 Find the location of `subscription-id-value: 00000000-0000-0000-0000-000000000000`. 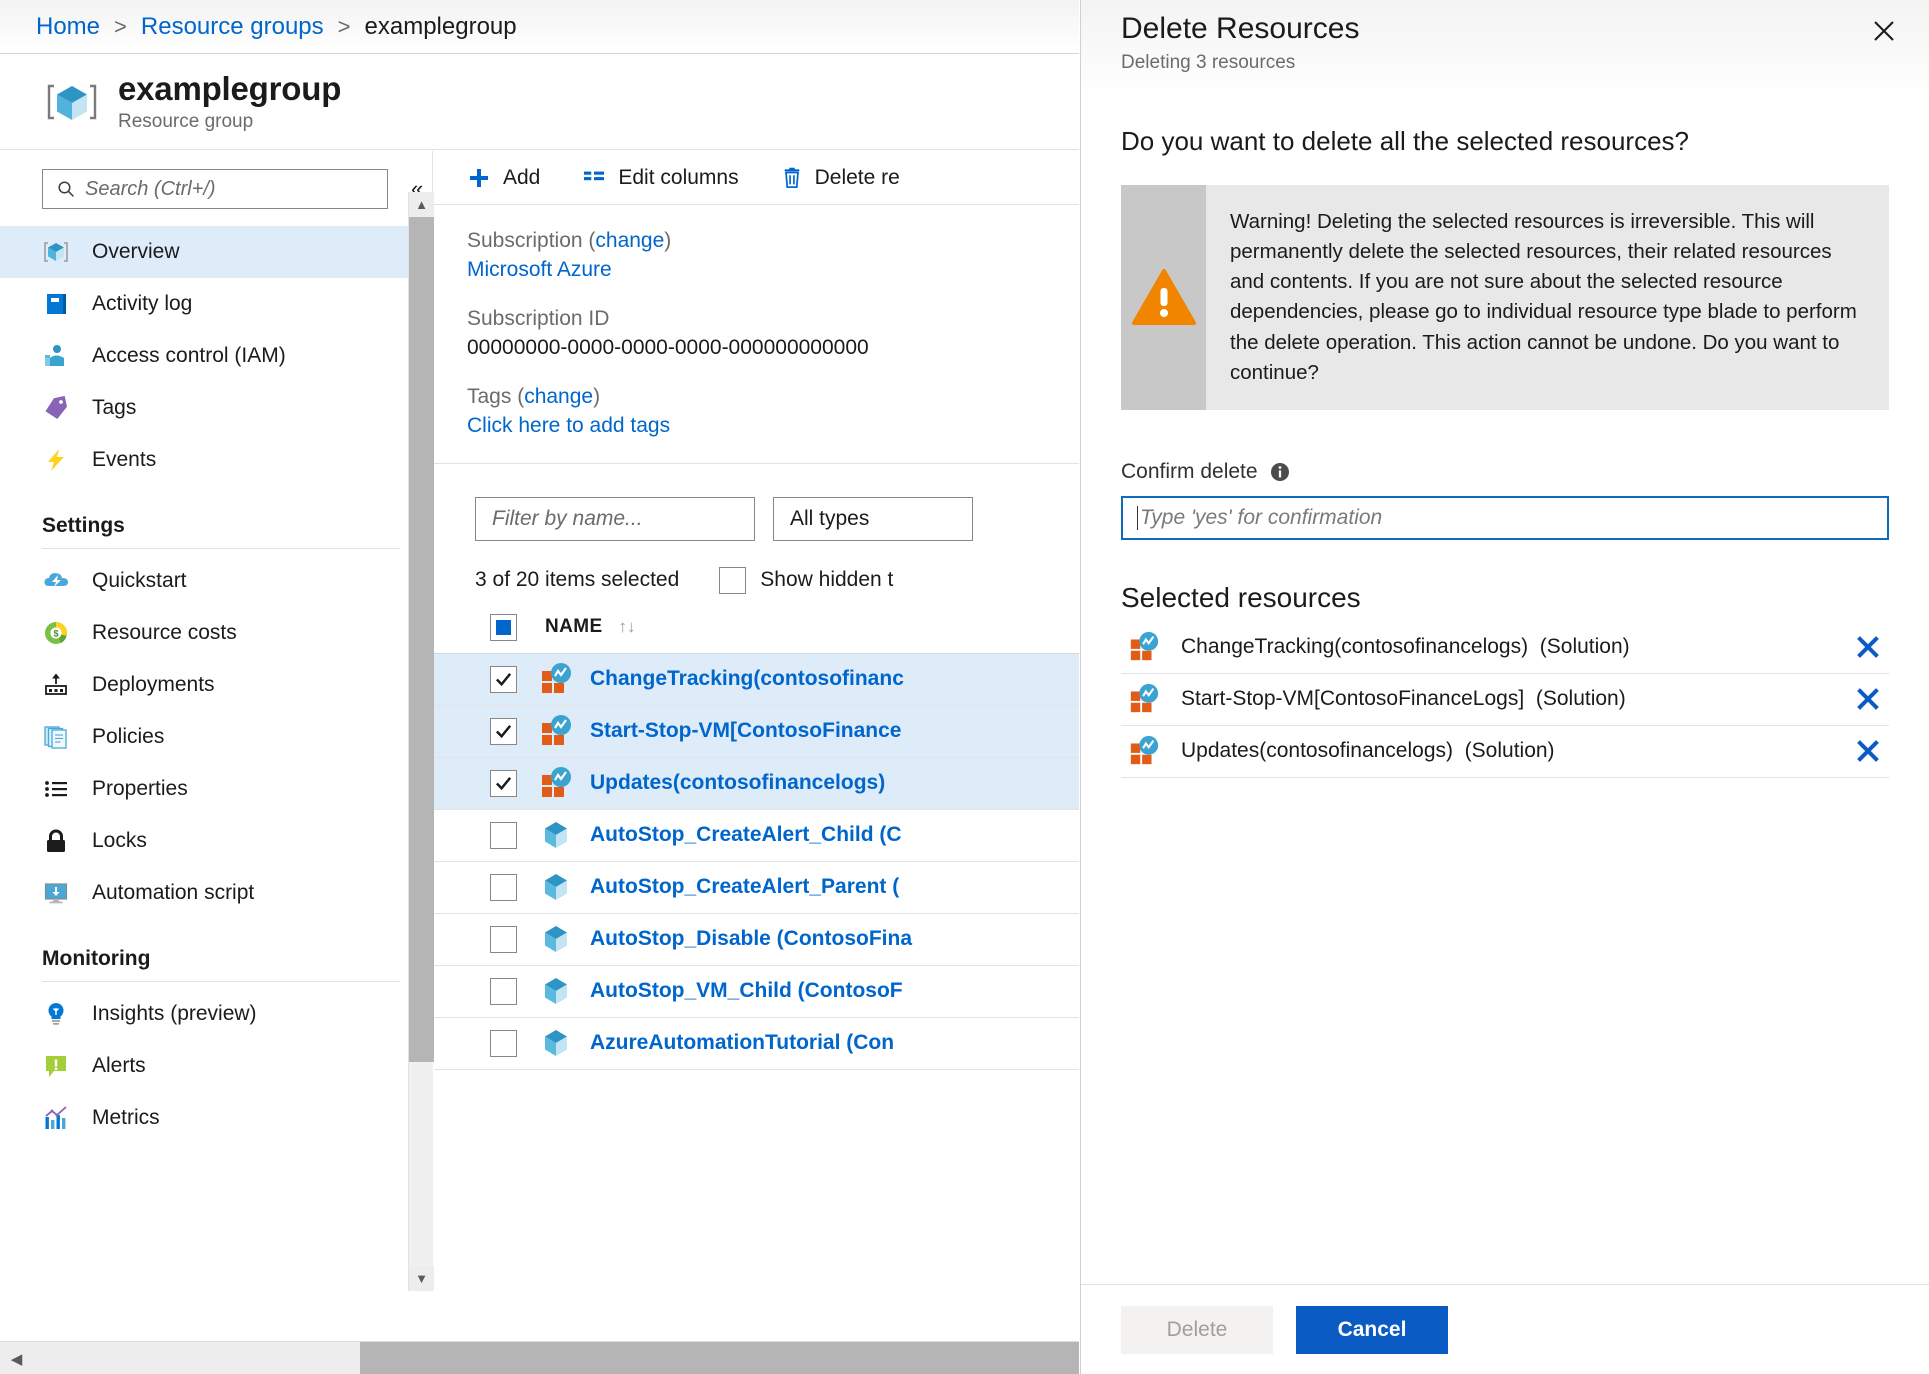

subscription-id-value: 00000000-0000-0000-0000-000000000000 is located at coordinates (668, 347).